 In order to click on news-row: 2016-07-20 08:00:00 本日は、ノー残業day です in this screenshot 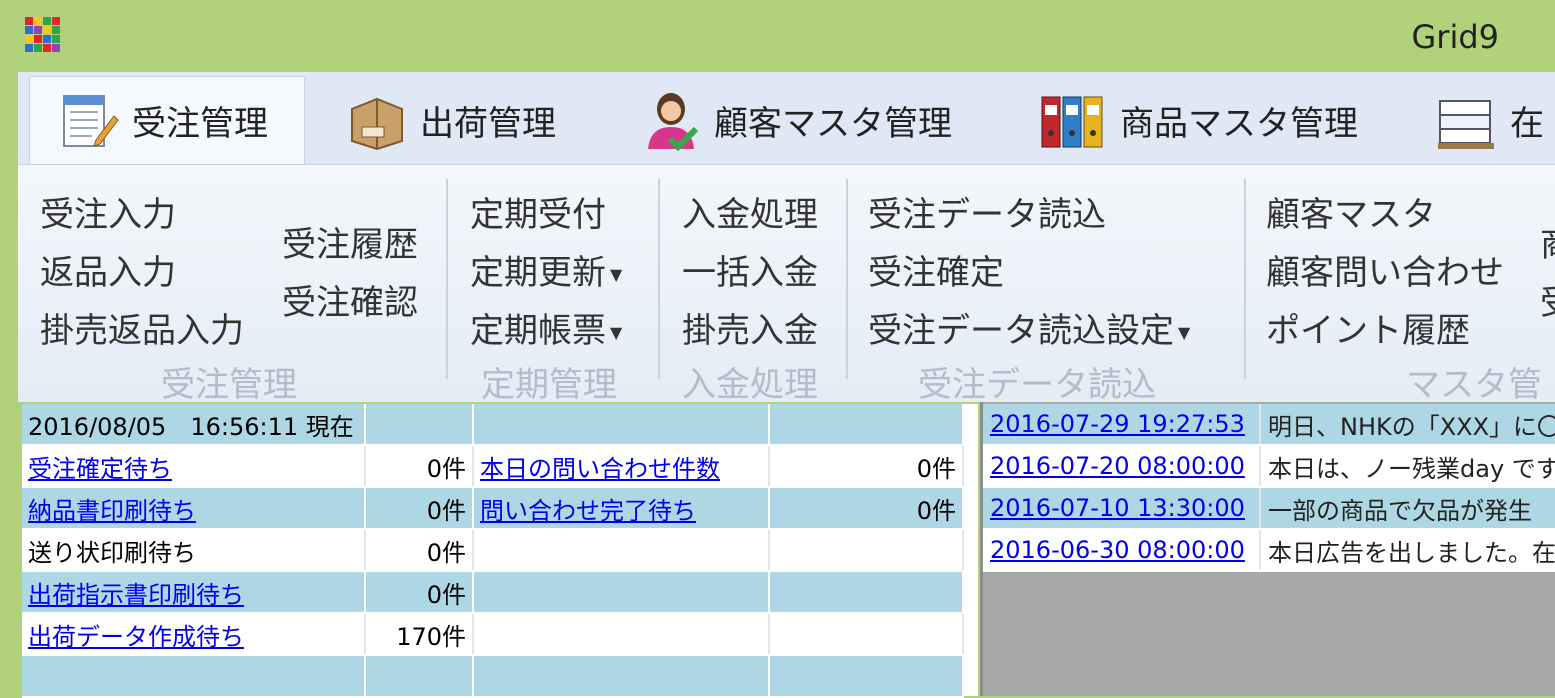, I will do `click(1269, 466)`.